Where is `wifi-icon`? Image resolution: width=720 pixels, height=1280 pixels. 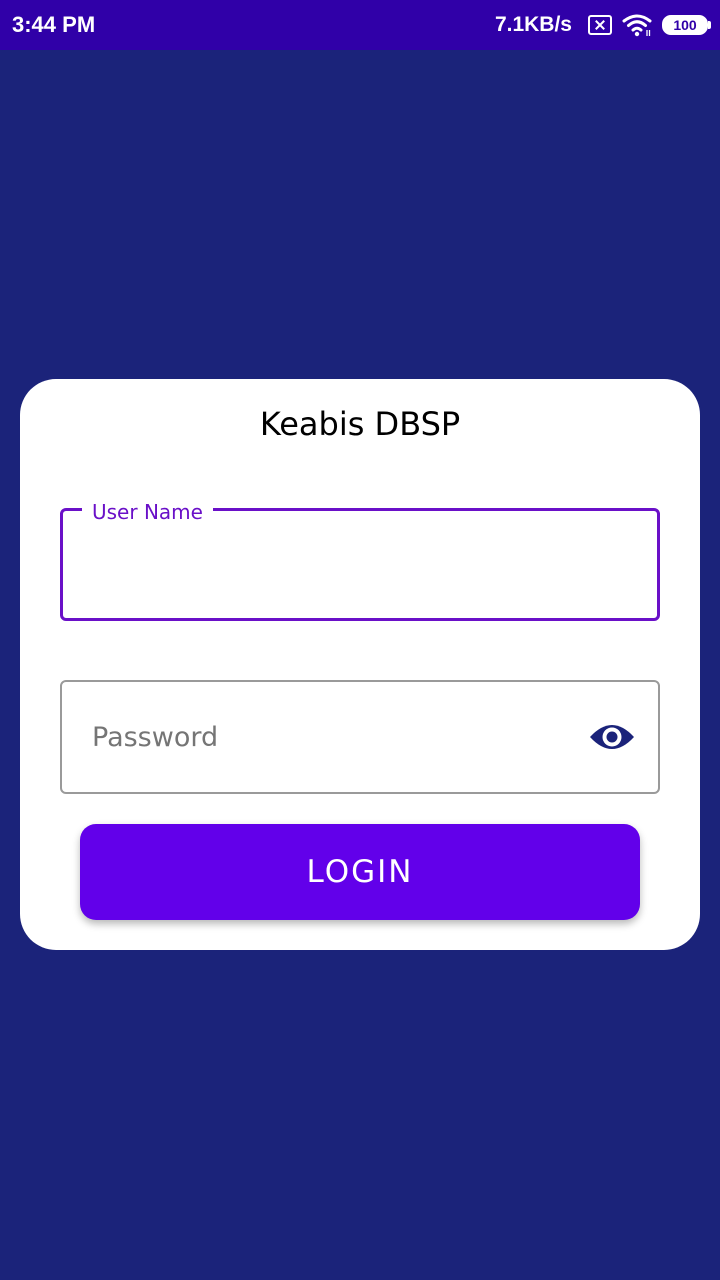 wifi-icon is located at coordinates (637, 25).